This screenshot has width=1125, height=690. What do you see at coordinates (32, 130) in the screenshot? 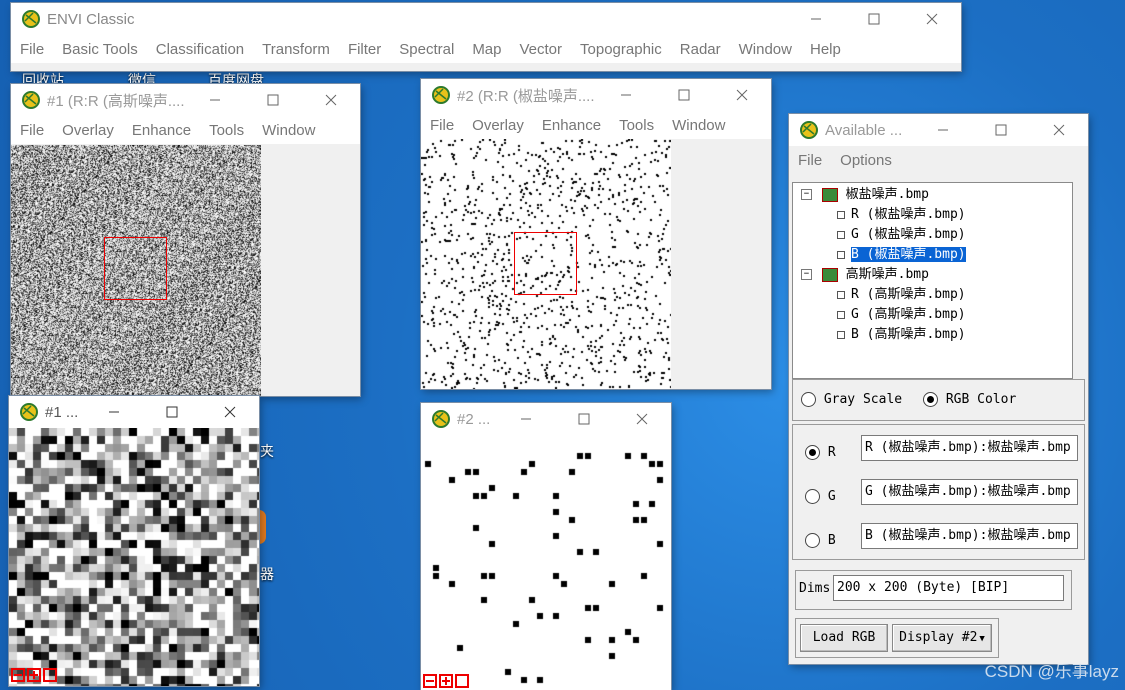
I see `win1-menu-item: File` at bounding box center [32, 130].